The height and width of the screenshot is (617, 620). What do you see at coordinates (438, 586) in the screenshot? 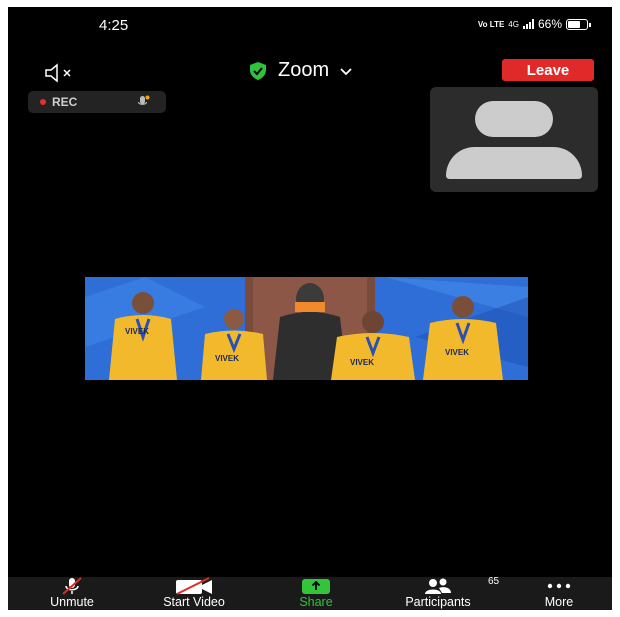
I see `participants-icon` at bounding box center [438, 586].